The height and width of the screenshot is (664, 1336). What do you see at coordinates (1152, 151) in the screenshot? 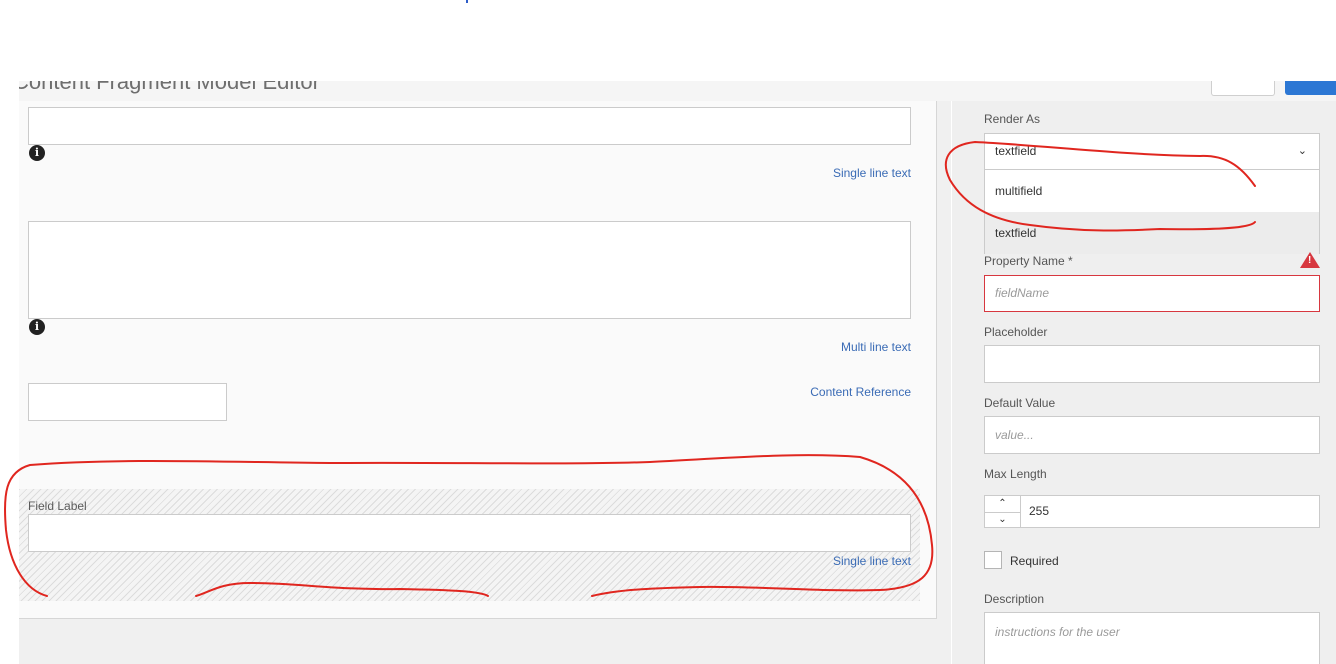
I see `render-as-select: textfield ⌄` at bounding box center [1152, 151].